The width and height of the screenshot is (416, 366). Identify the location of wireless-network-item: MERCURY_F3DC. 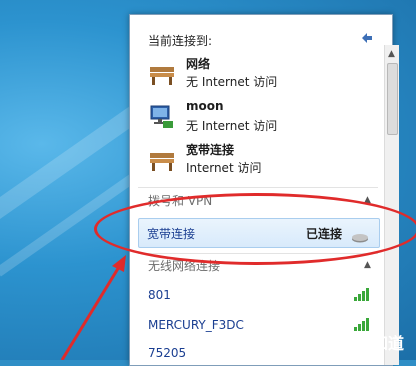
(196, 325).